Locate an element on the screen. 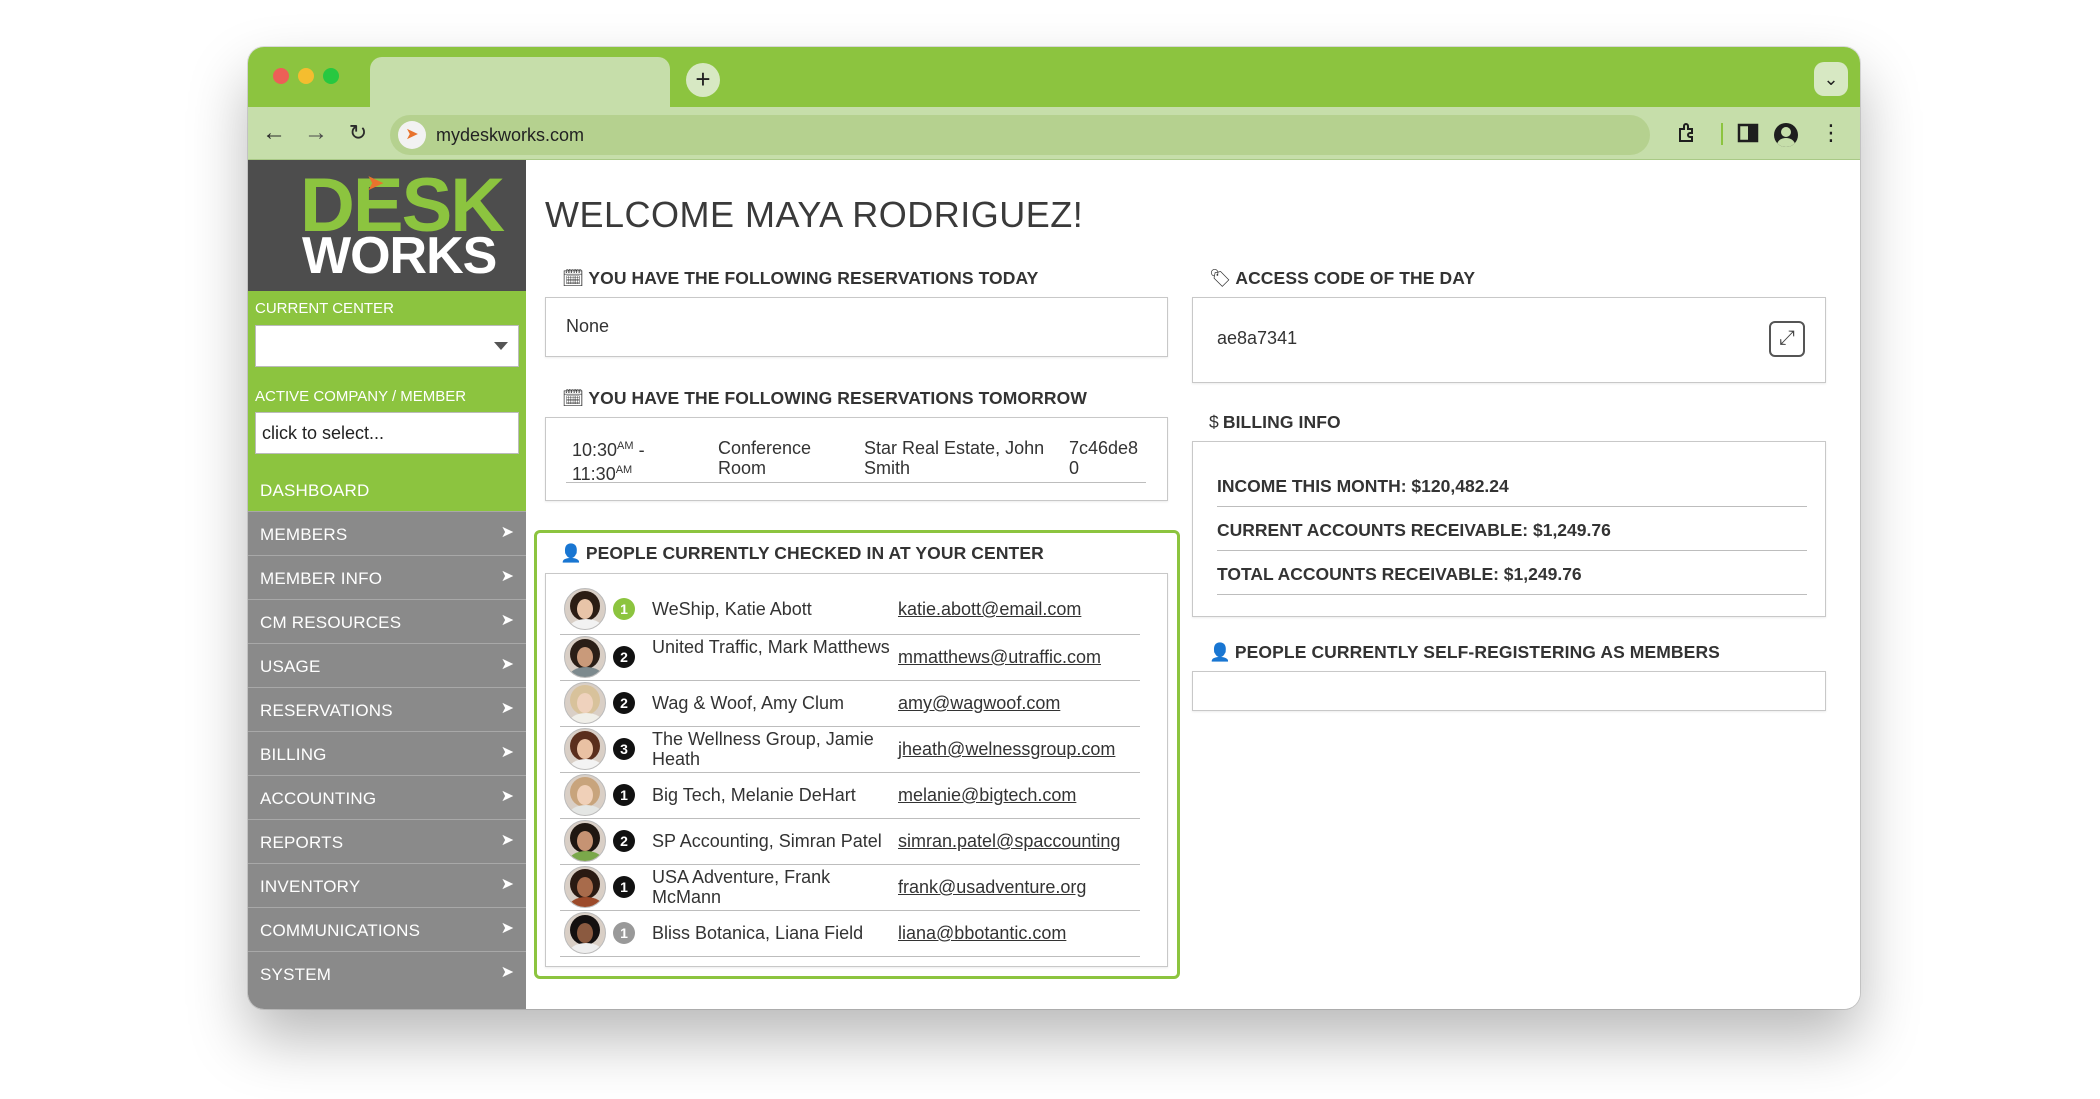 The width and height of the screenshot is (2100, 1099). checked-in-email-link: amy@wagwoof.com is located at coordinates (979, 703).